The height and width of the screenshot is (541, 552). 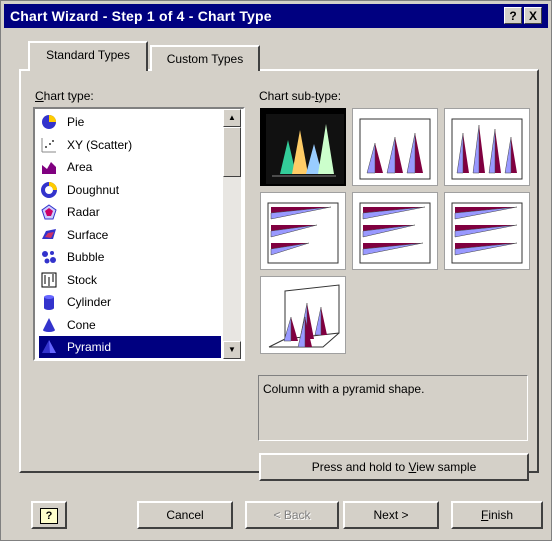 What do you see at coordinates (130, 325) in the screenshot?
I see `chart-type-item: Cone` at bounding box center [130, 325].